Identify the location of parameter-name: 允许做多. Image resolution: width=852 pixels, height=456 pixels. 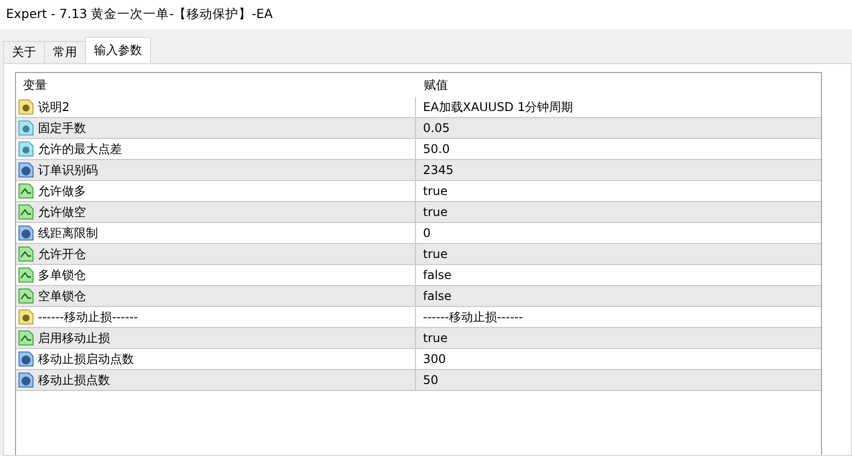
(62, 191).